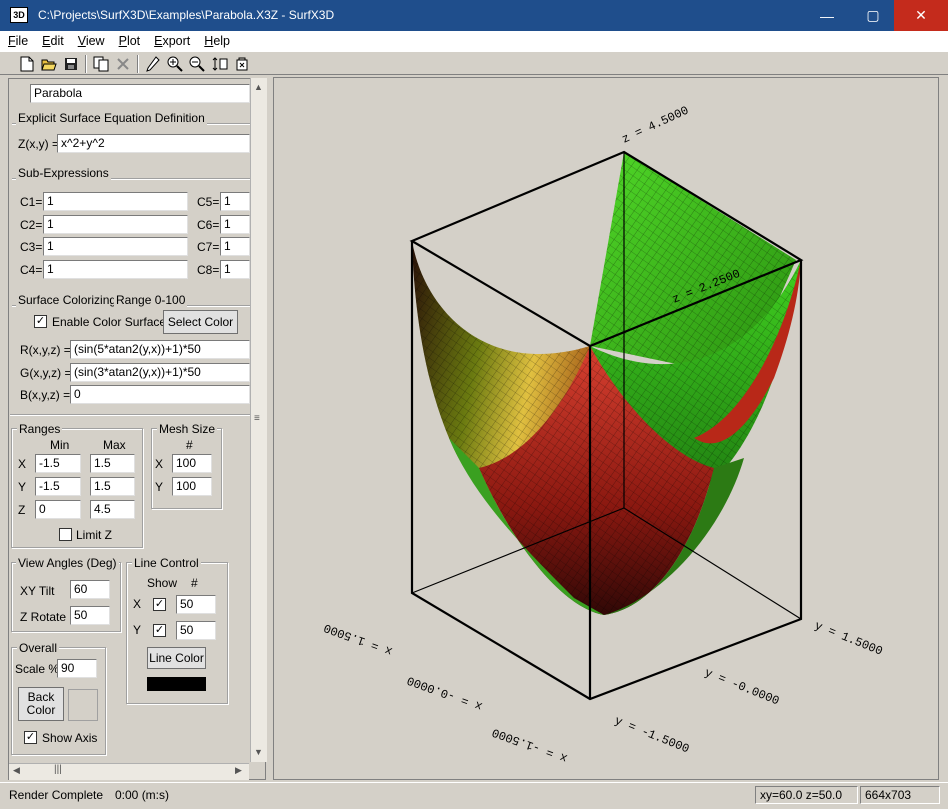  What do you see at coordinates (31, 270) in the screenshot?
I see `c4-label: C4=` at bounding box center [31, 270].